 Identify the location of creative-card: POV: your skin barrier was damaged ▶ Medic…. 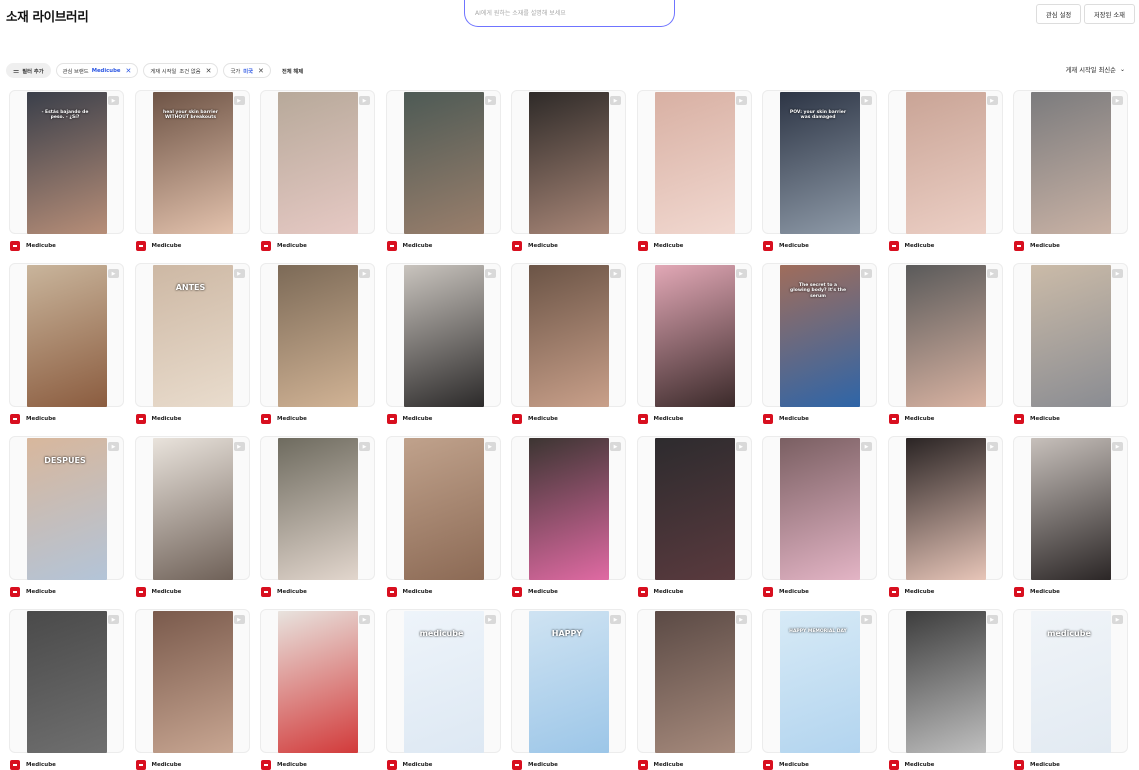
(819, 170).